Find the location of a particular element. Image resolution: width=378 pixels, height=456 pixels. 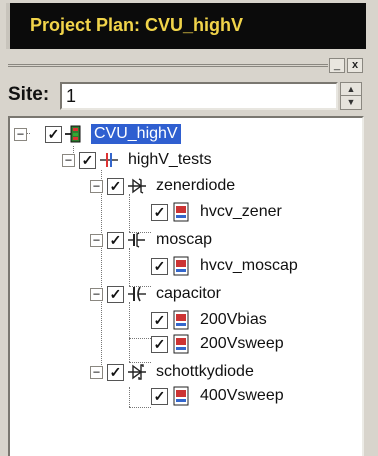

tree-node-test: ✓ hvcv_moscap is located at coordinates (226, 266).